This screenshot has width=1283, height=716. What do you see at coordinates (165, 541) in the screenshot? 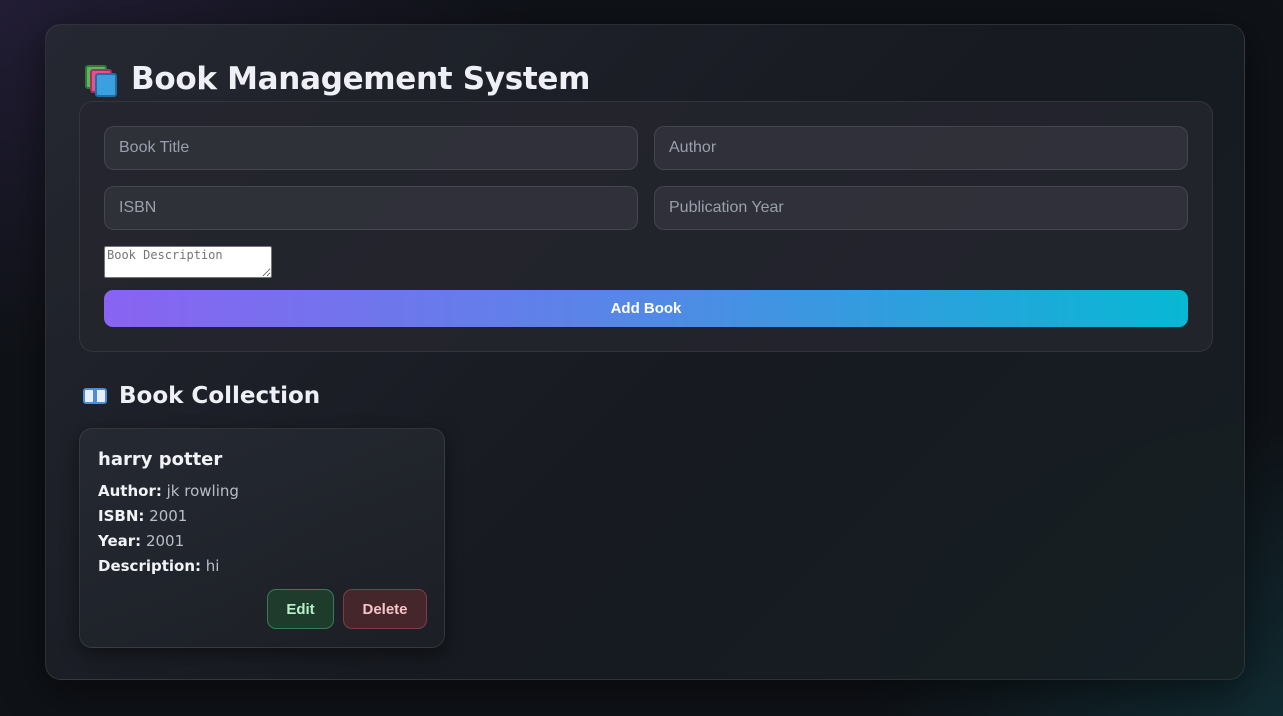
I see `book-year-value: 2001` at bounding box center [165, 541].